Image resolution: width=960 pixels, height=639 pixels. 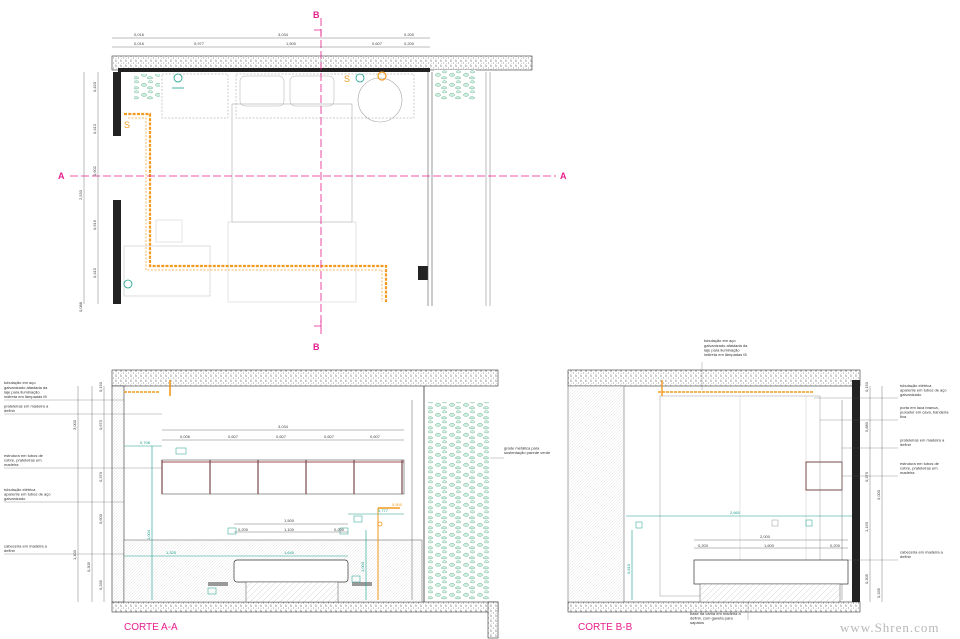 What do you see at coordinates (409, 43) in the screenshot?
I see `plan-top-dim-8: 0,200` at bounding box center [409, 43].